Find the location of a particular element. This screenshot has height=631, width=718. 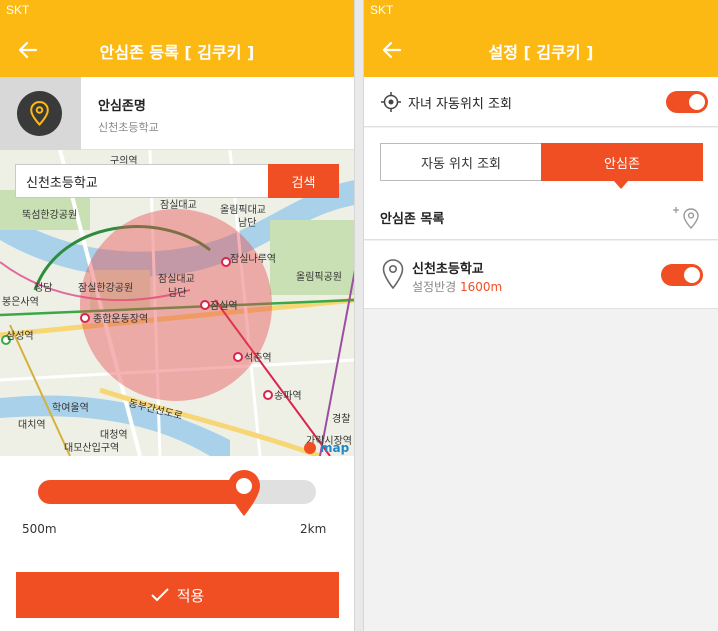

zone-radius-value: 1600m is located at coordinates (481, 287).